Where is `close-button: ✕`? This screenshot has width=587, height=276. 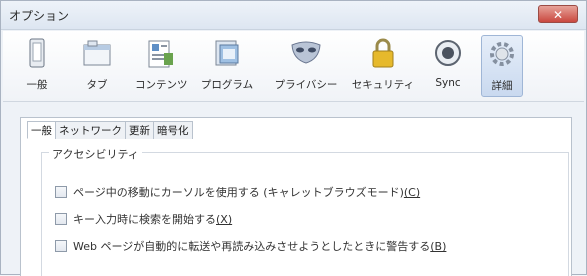
close-button: ✕ is located at coordinates (558, 14).